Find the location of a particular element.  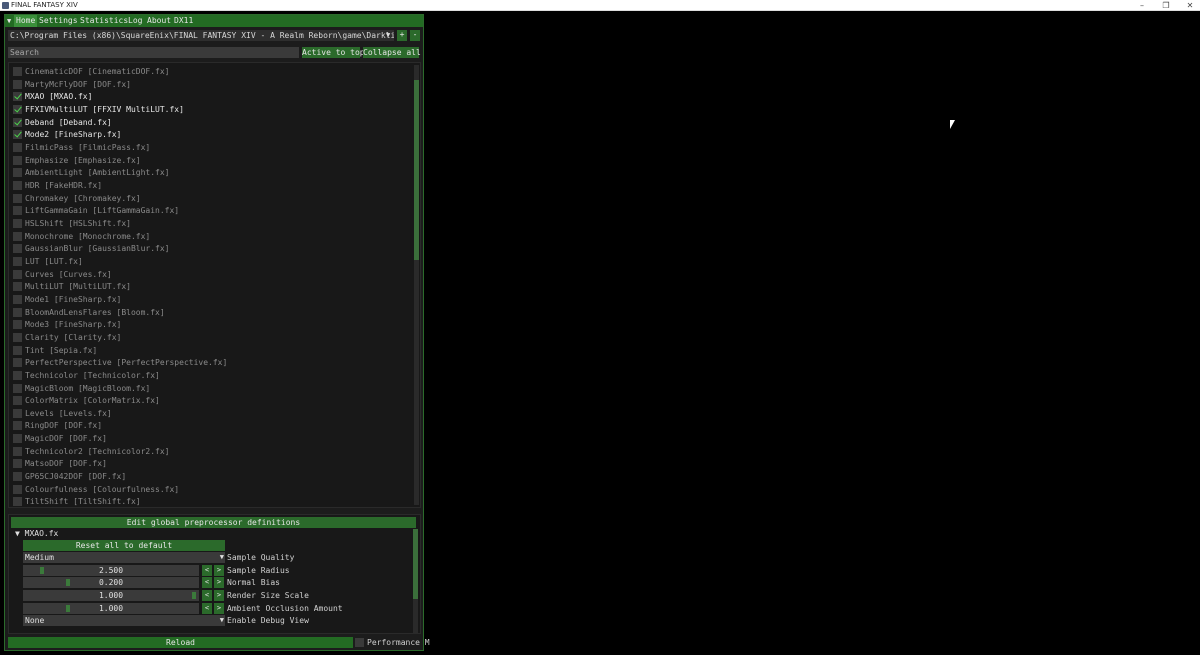

collapse-all-button: Collapse all is located at coordinates (392, 52).